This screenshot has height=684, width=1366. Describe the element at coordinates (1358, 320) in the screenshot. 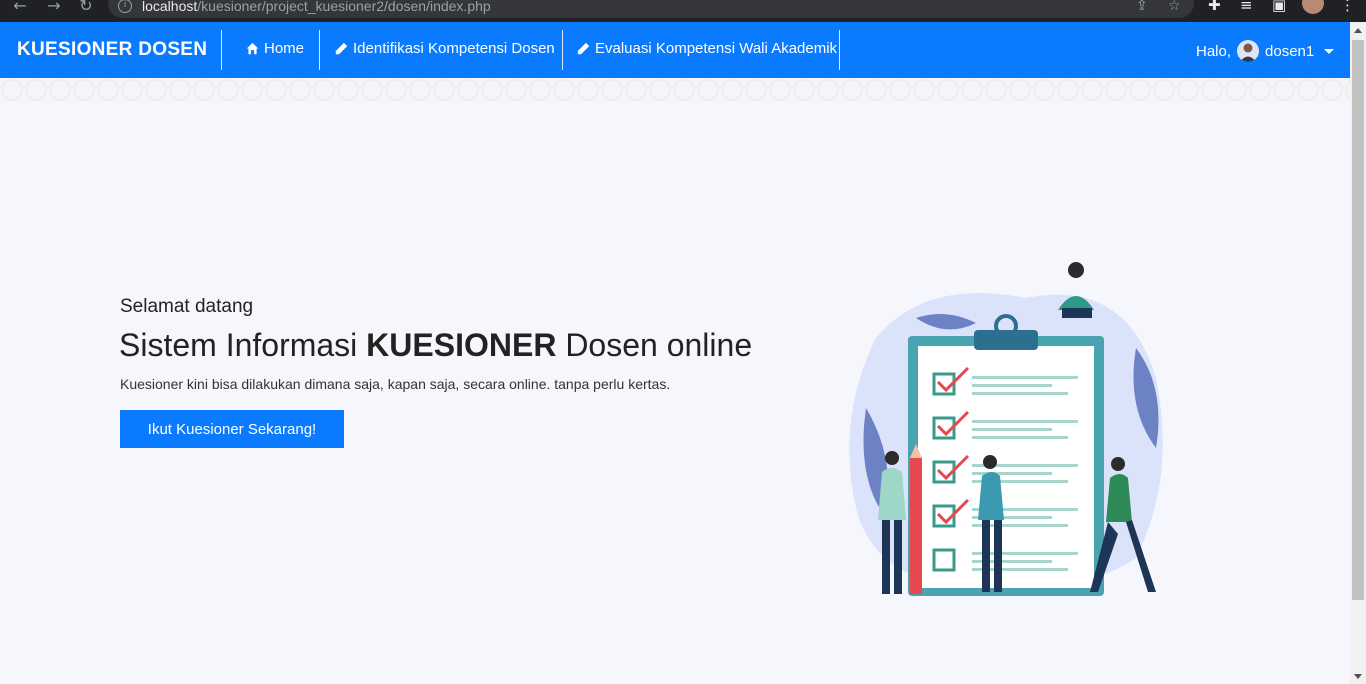

I see `scroll-thumb` at that location.